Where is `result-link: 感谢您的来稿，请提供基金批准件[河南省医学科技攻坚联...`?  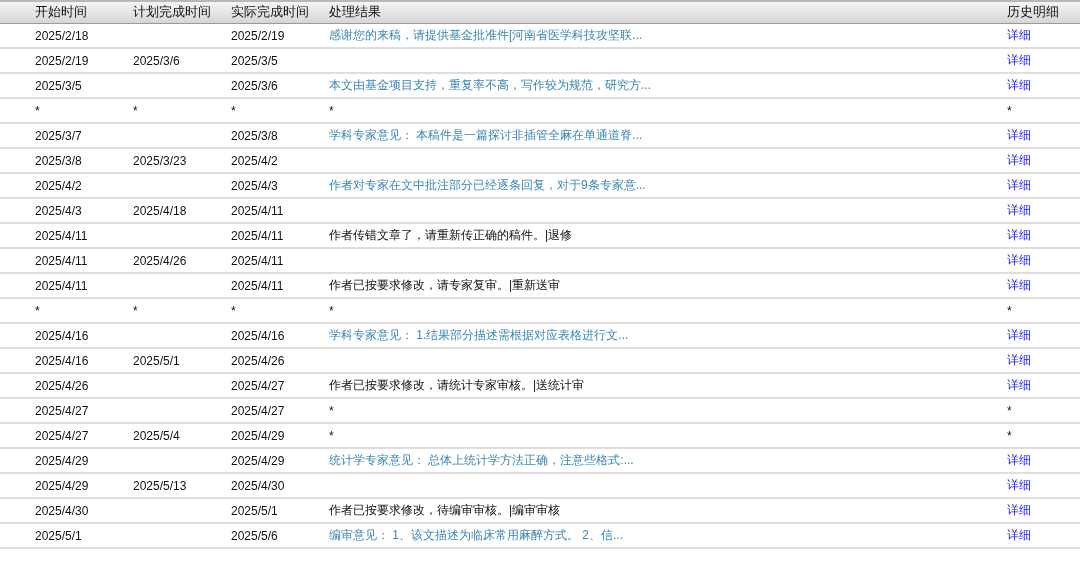
result-link: 感谢您的来稿，请提供基金批准件[河南省医学科技攻坚联... is located at coordinates (668, 35).